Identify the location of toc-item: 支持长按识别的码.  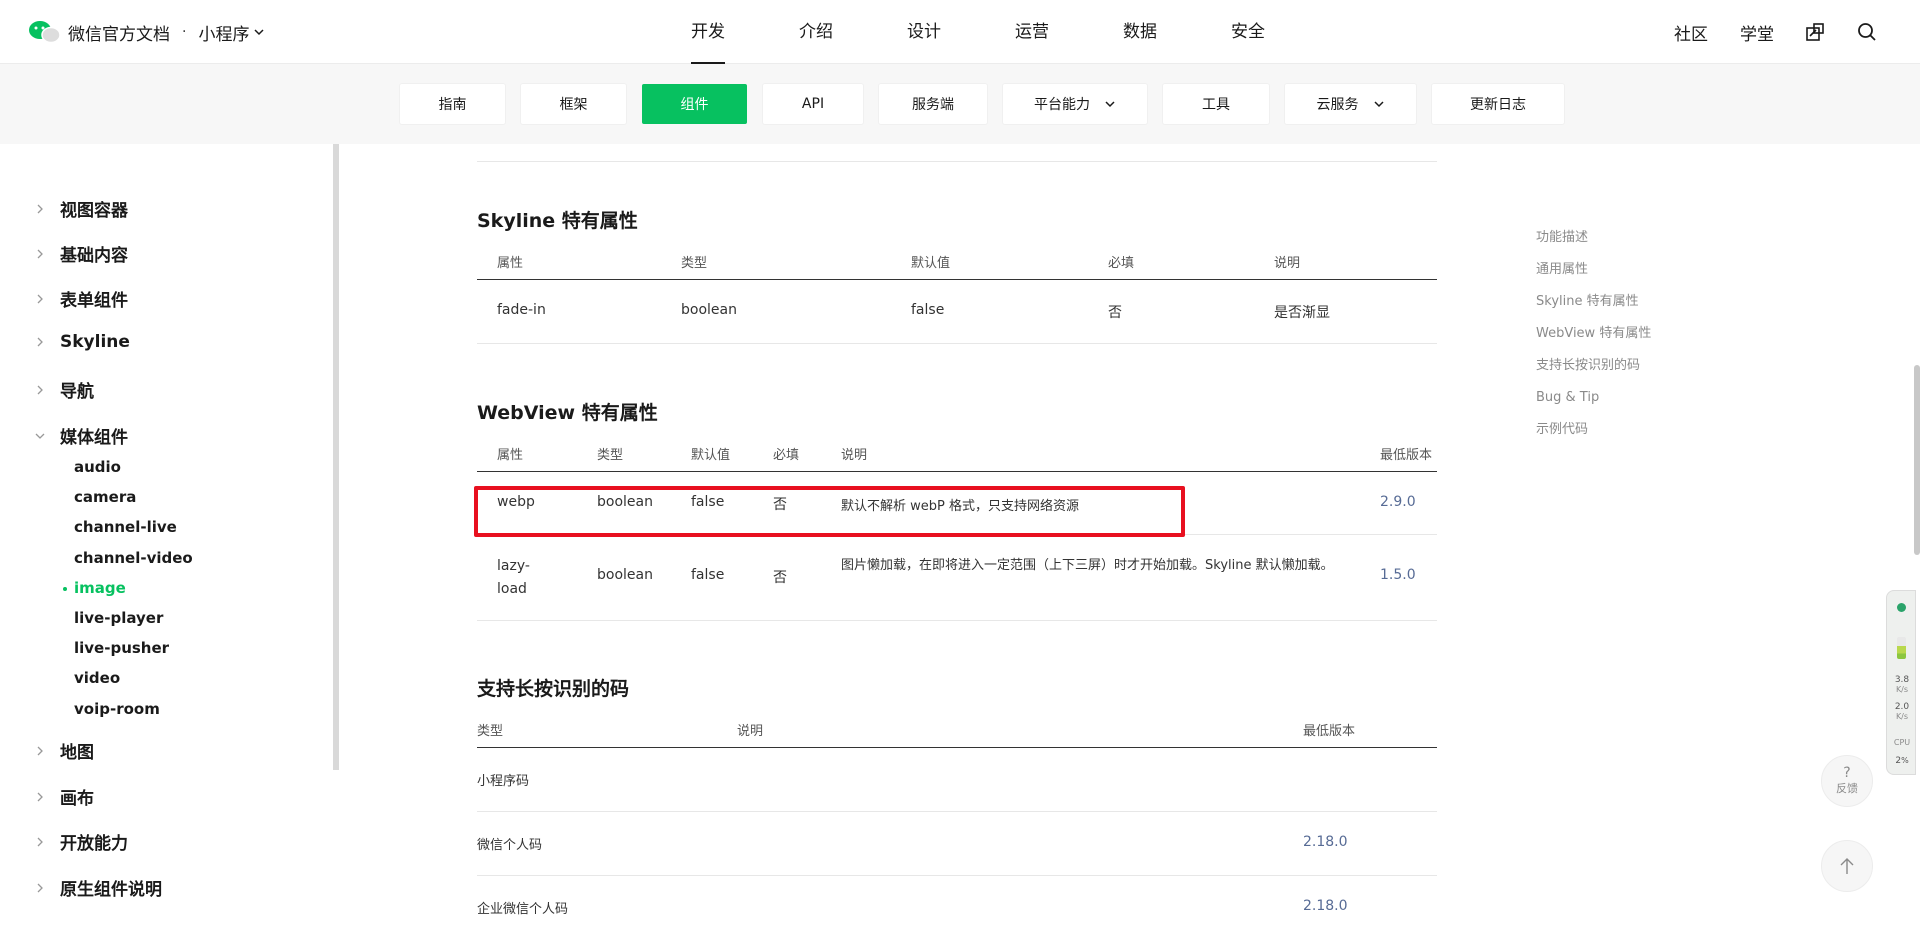
(1593, 372).